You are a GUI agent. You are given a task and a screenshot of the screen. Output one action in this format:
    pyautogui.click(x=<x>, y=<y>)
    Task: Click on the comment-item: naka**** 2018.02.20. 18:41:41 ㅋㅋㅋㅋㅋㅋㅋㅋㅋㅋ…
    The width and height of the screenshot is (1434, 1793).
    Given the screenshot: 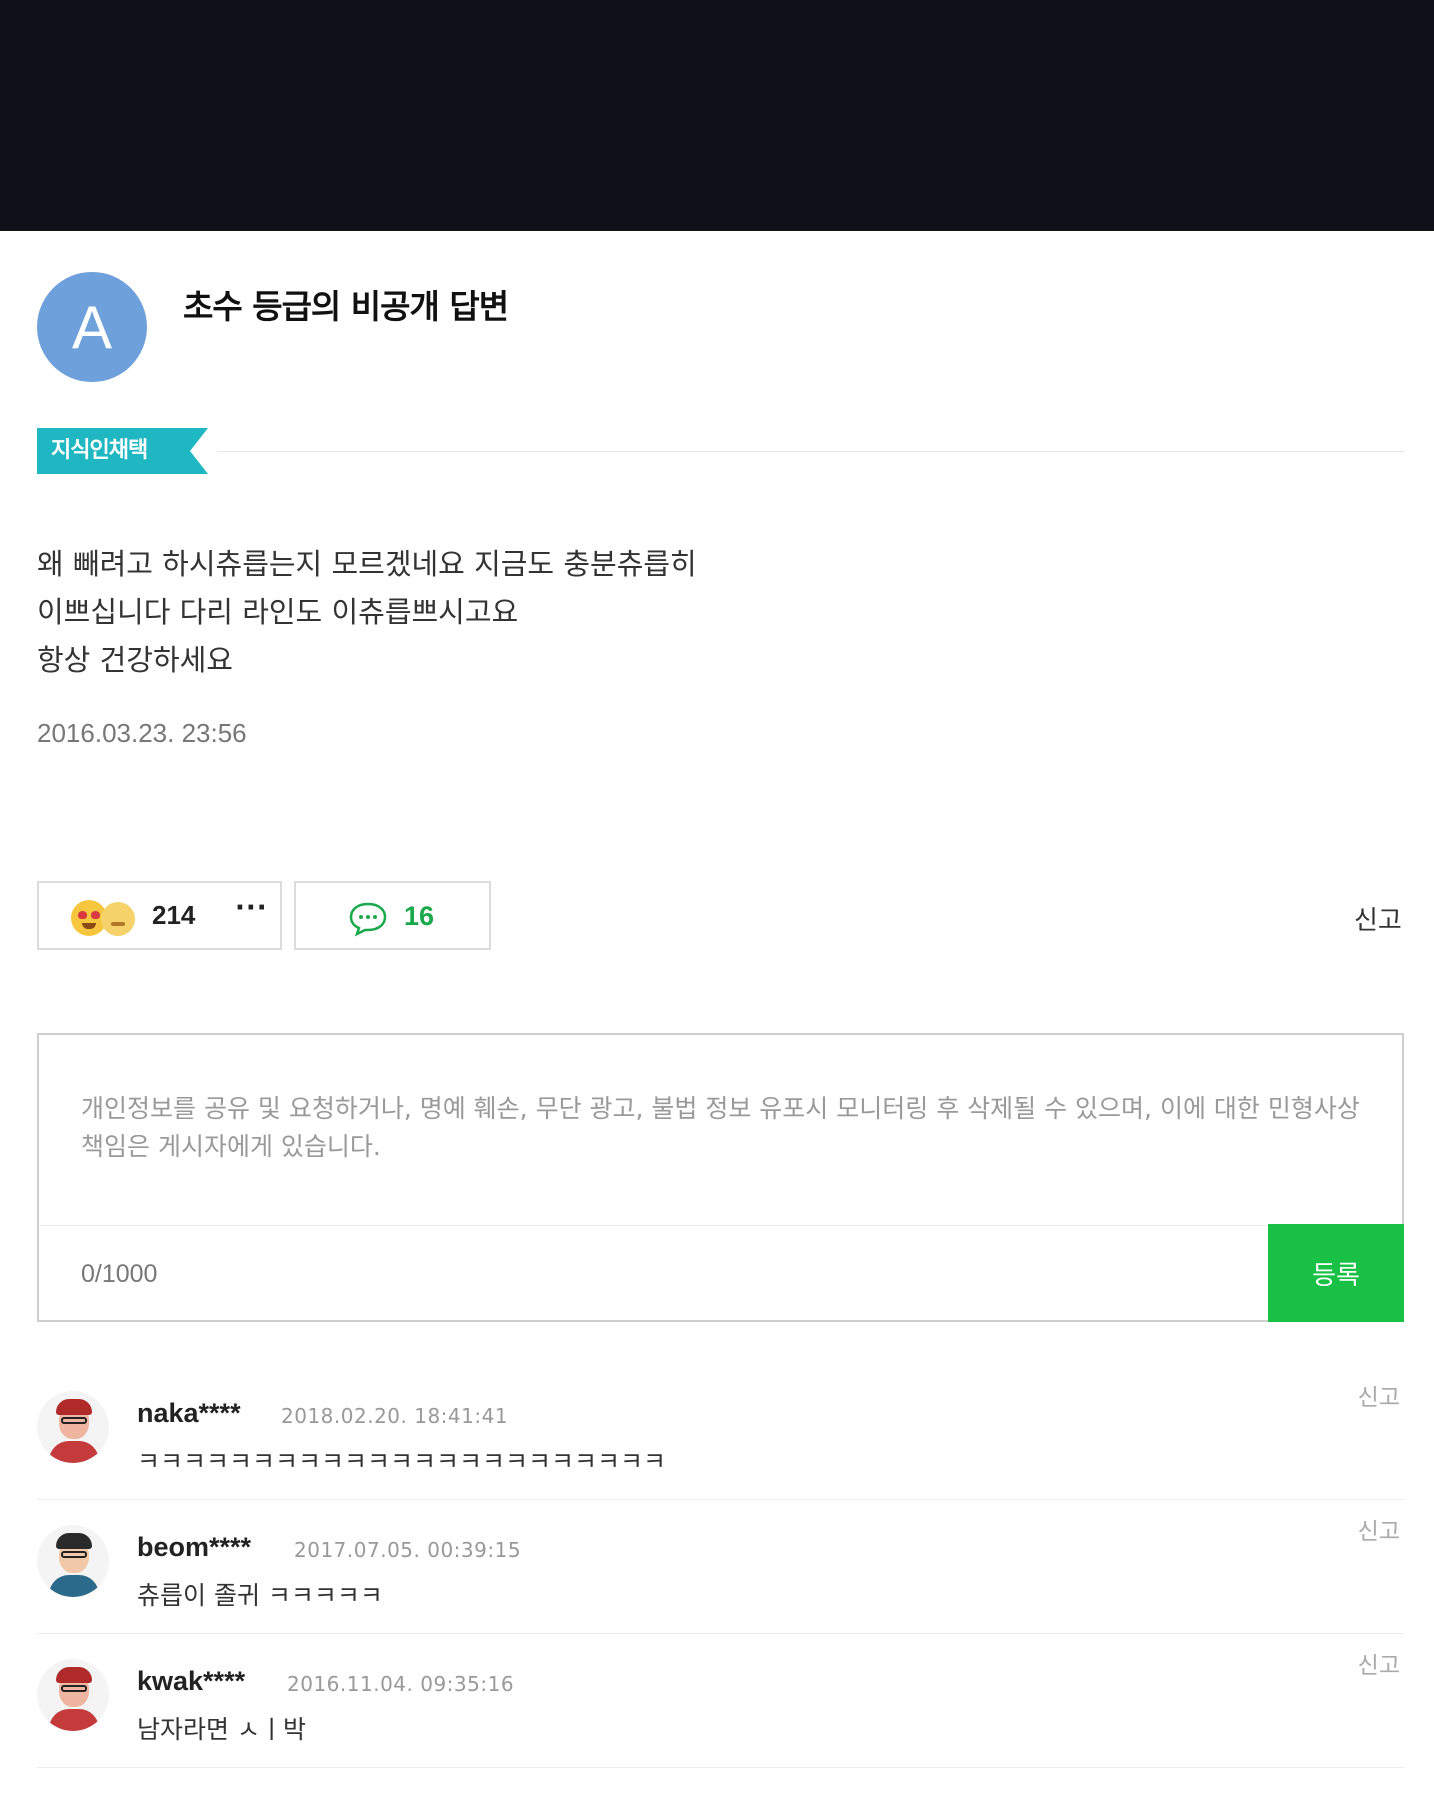 What is the action you would take?
    pyautogui.click(x=720, y=1433)
    